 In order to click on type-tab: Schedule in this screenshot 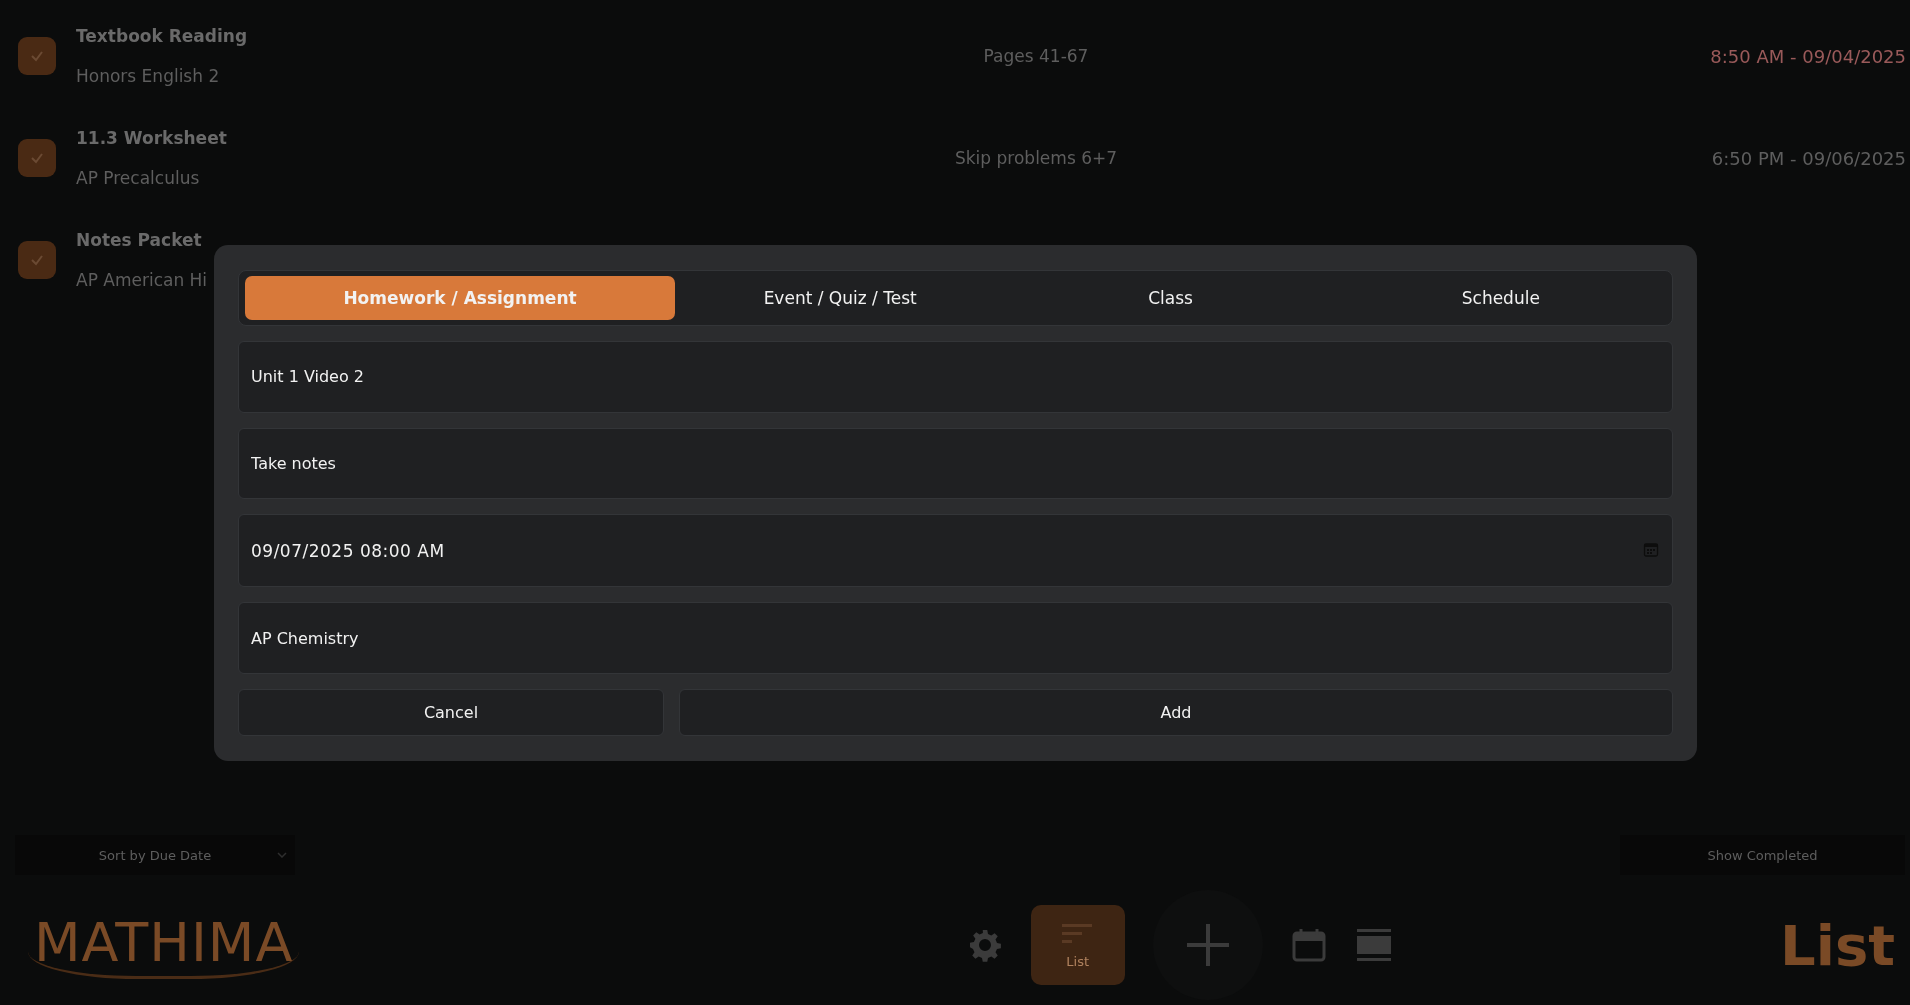, I will do `click(1500, 298)`.